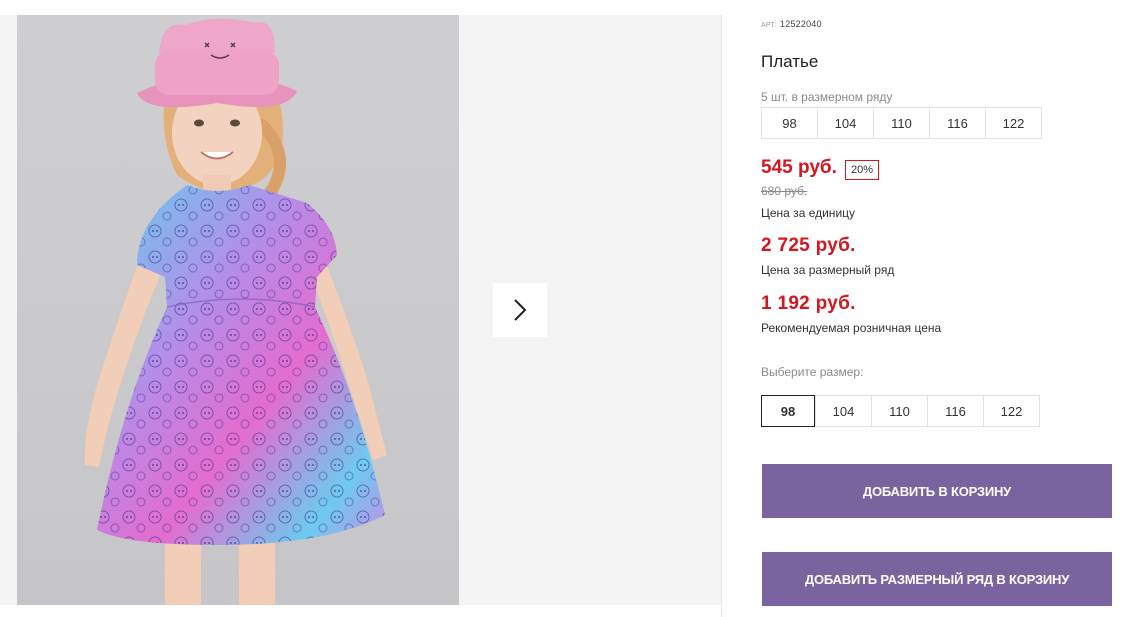 The height and width of the screenshot is (617, 1124). Describe the element at coordinates (721, 316) in the screenshot. I see `gallery-divider` at that location.